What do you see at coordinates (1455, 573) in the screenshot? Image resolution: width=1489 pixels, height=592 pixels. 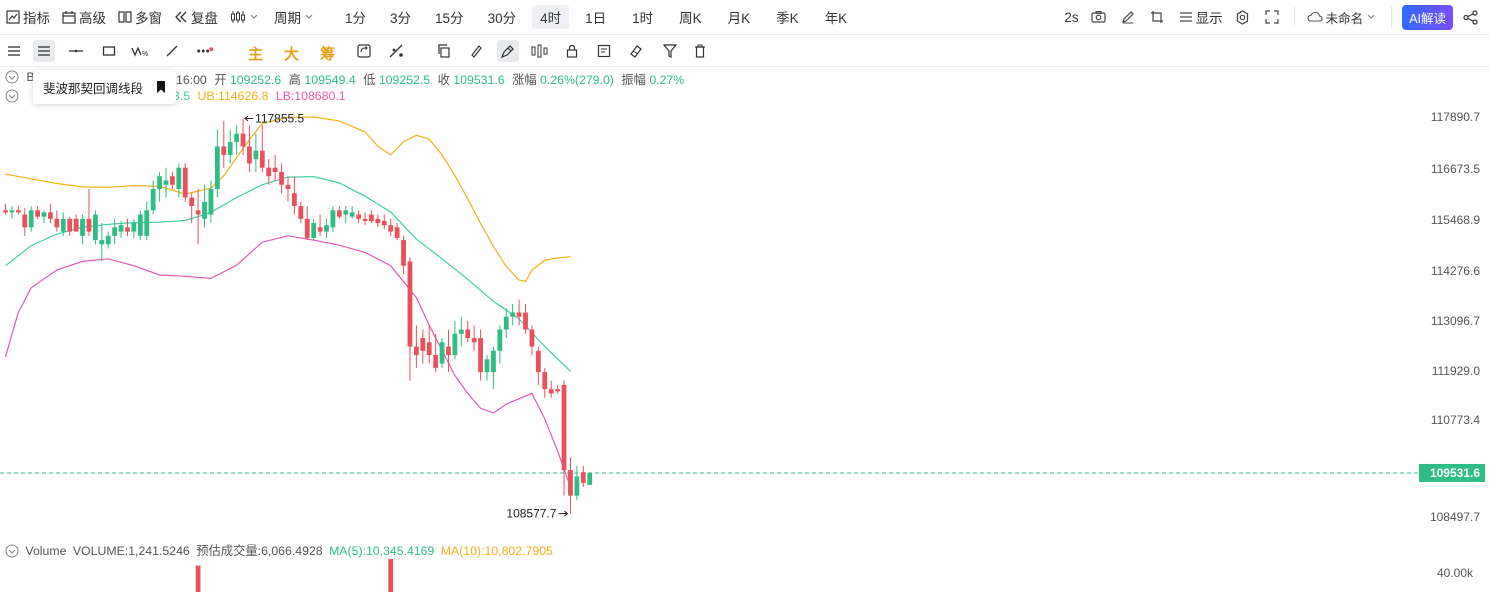 I see `volume-axis-label: 40.00k` at bounding box center [1455, 573].